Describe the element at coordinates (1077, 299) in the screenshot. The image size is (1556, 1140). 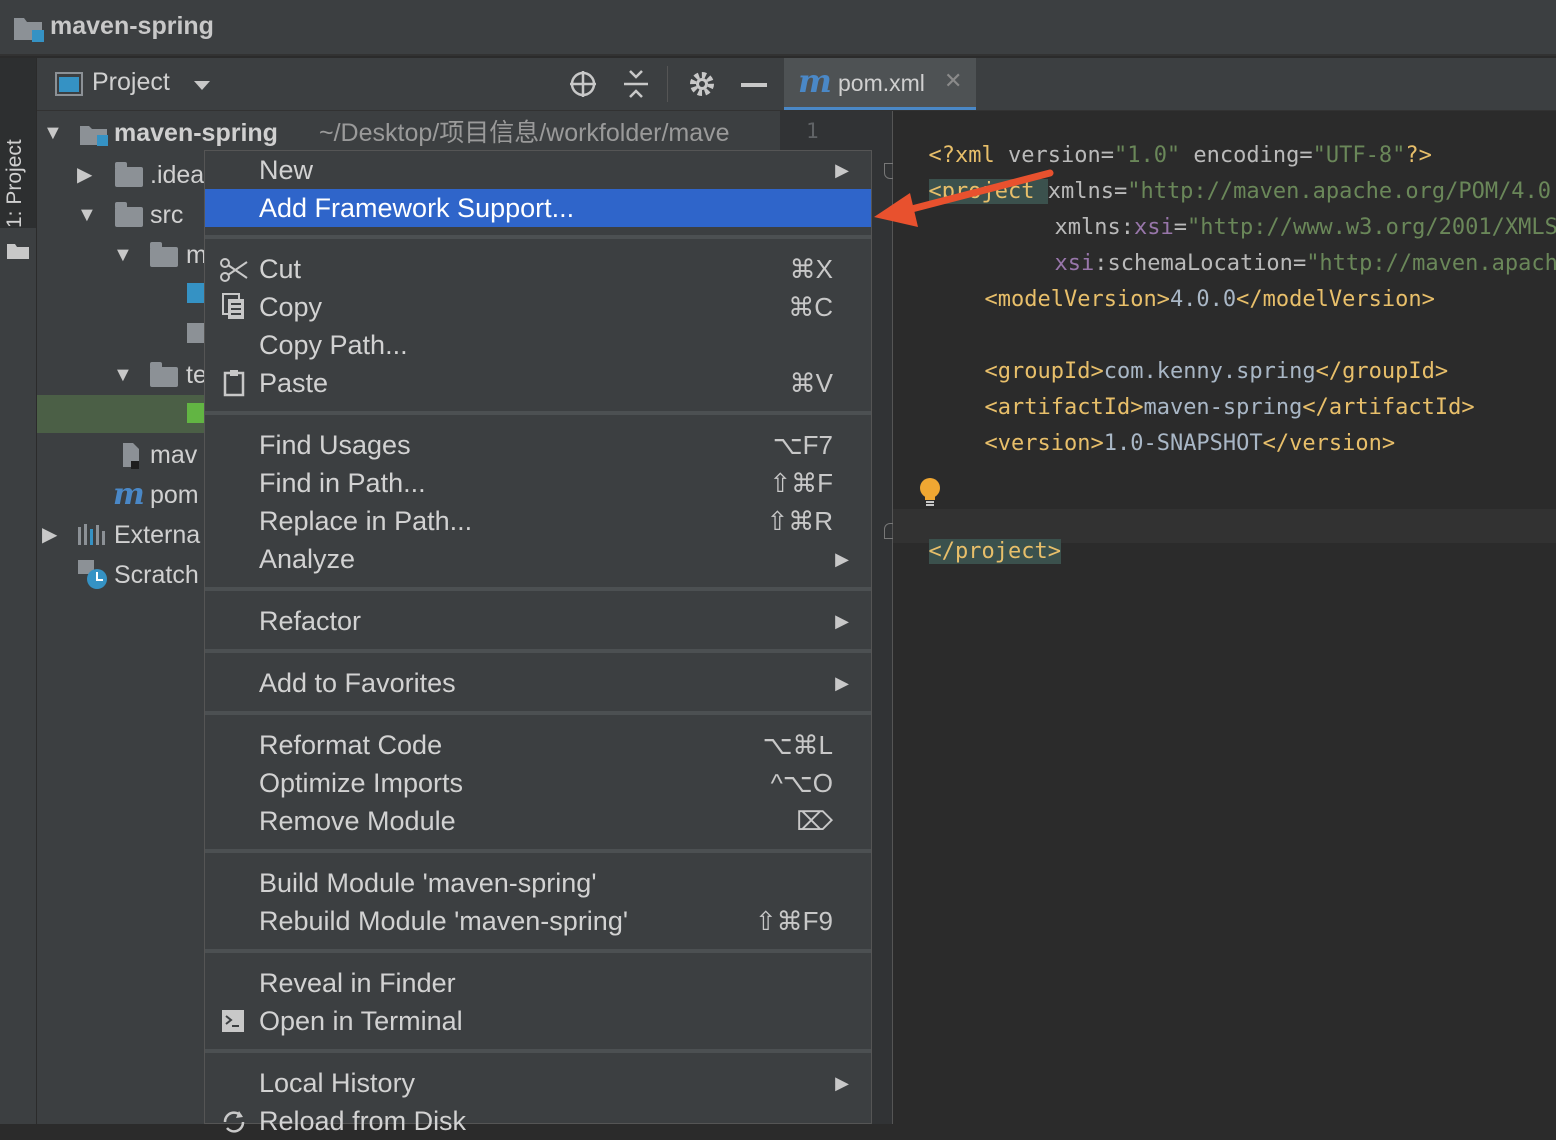
I see `code-token: <modelVersion>` at that location.